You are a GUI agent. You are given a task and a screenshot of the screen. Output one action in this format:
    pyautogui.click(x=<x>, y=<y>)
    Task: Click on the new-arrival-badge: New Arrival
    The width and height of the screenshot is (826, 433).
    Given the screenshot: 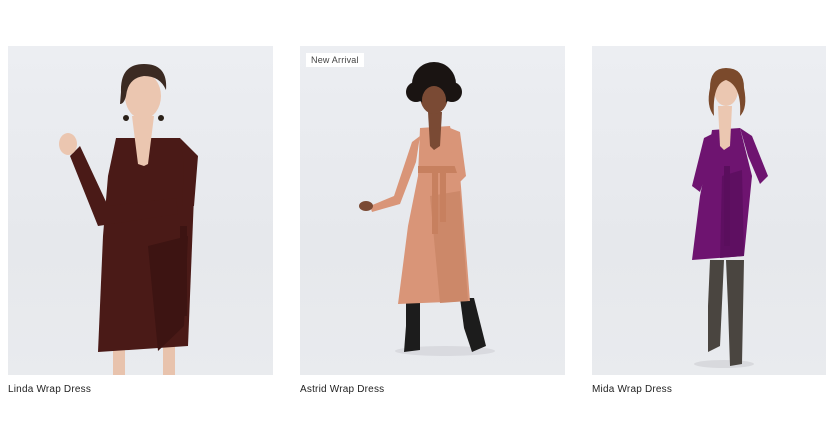 What is the action you would take?
    pyautogui.click(x=335, y=60)
    